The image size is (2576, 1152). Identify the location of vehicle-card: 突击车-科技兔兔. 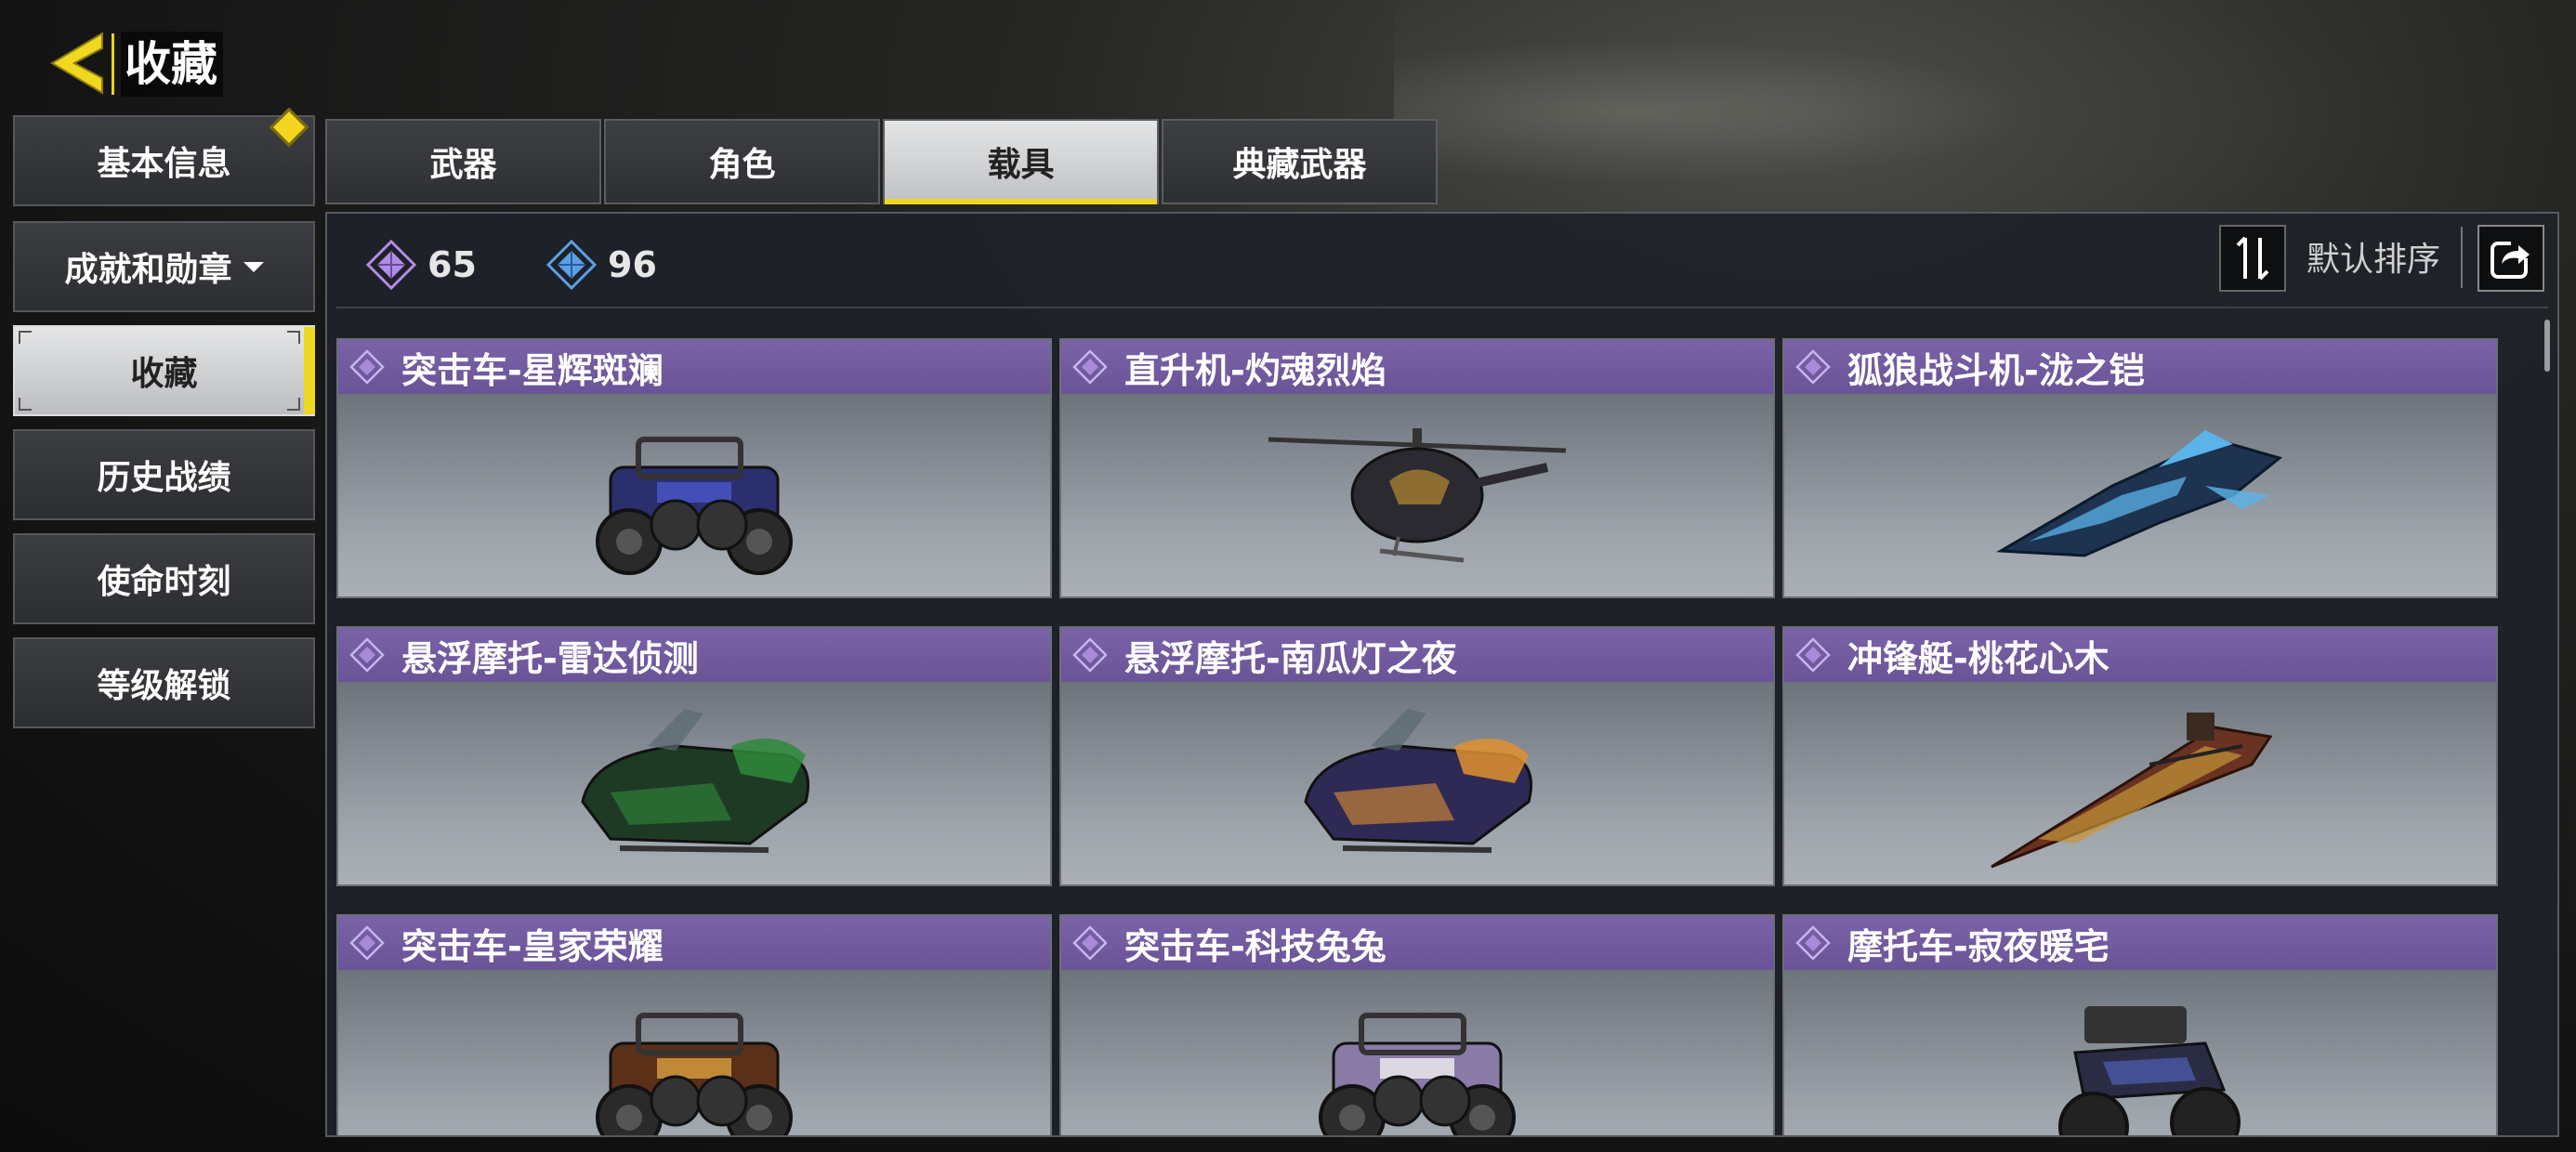
(1417, 1024).